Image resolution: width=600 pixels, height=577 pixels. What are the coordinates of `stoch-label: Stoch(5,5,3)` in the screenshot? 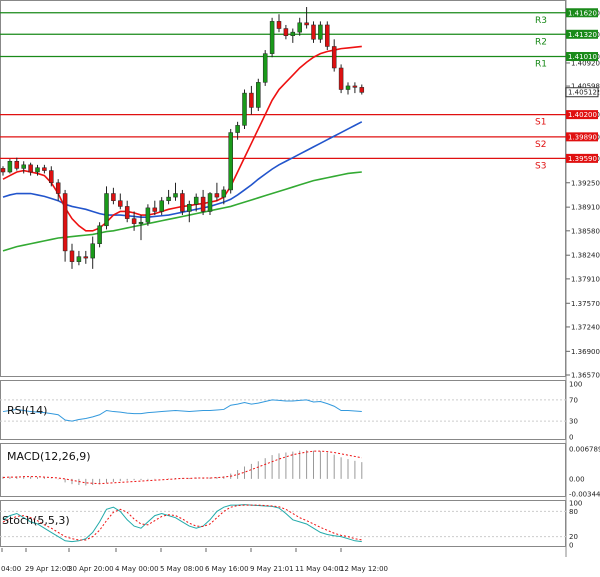 It's located at (36, 520).